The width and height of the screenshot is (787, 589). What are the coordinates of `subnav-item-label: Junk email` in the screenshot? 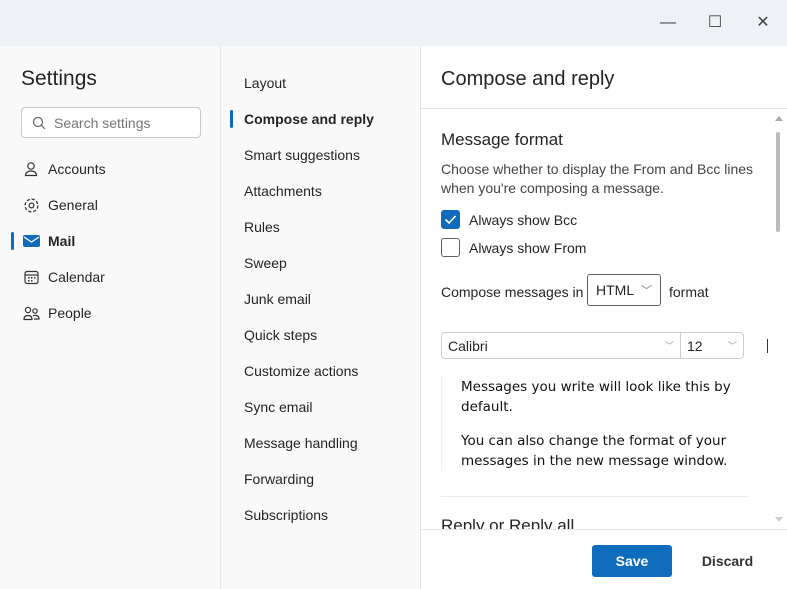 It's located at (277, 299).